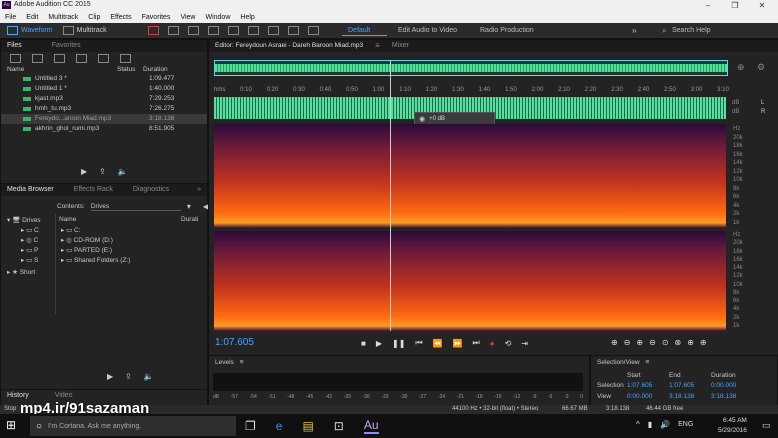  Describe the element at coordinates (156, 17) in the screenshot. I see `menu-favorites: Favorites` at that location.